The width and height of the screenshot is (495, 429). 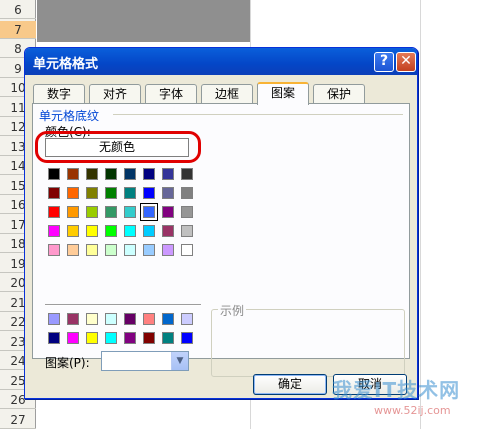 I want to click on pattern-select: ▼, so click(x=145, y=361).